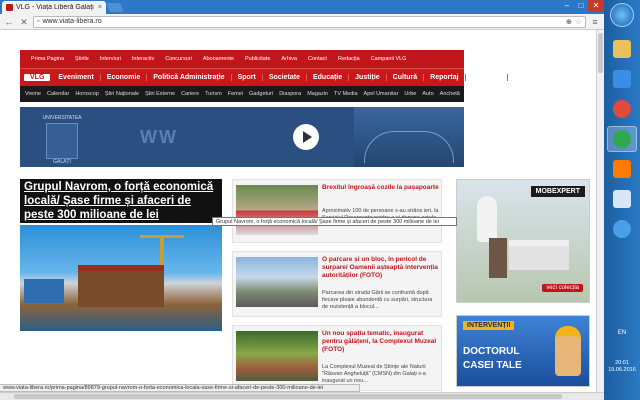  What do you see at coordinates (381, 94) in the screenshot?
I see `subnav-item: Apel Umanitar` at bounding box center [381, 94].